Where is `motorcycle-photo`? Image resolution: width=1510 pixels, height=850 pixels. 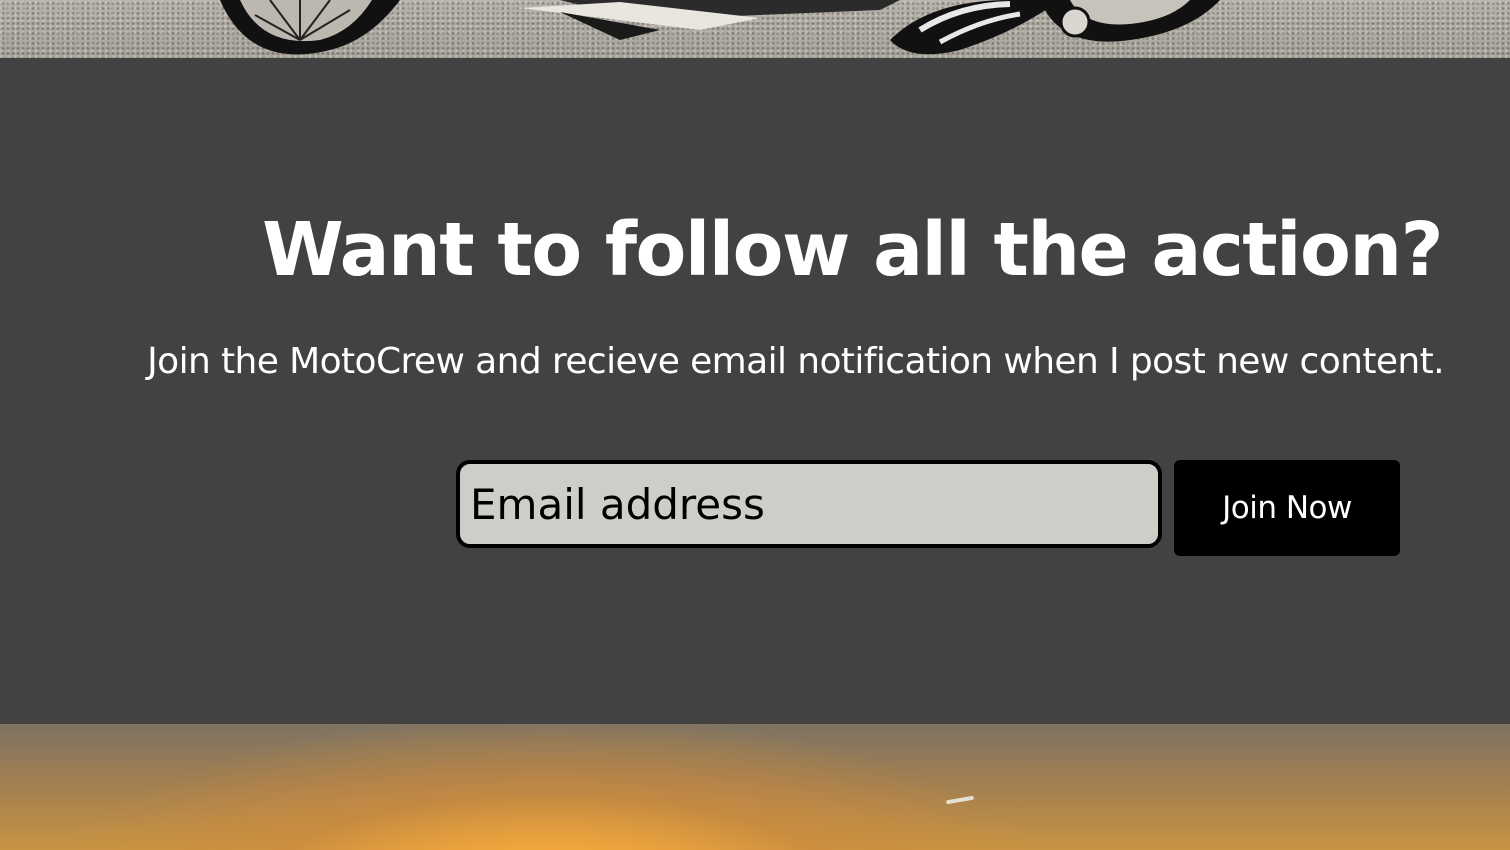 motorcycle-photo is located at coordinates (755, 29).